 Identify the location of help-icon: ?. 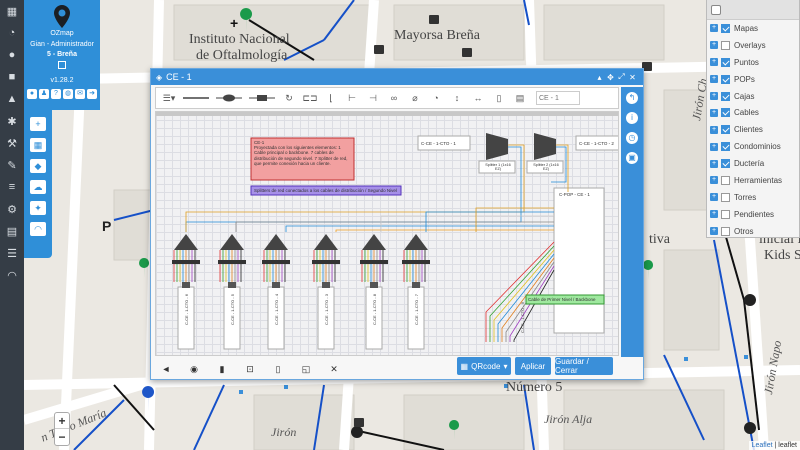
(56, 94).